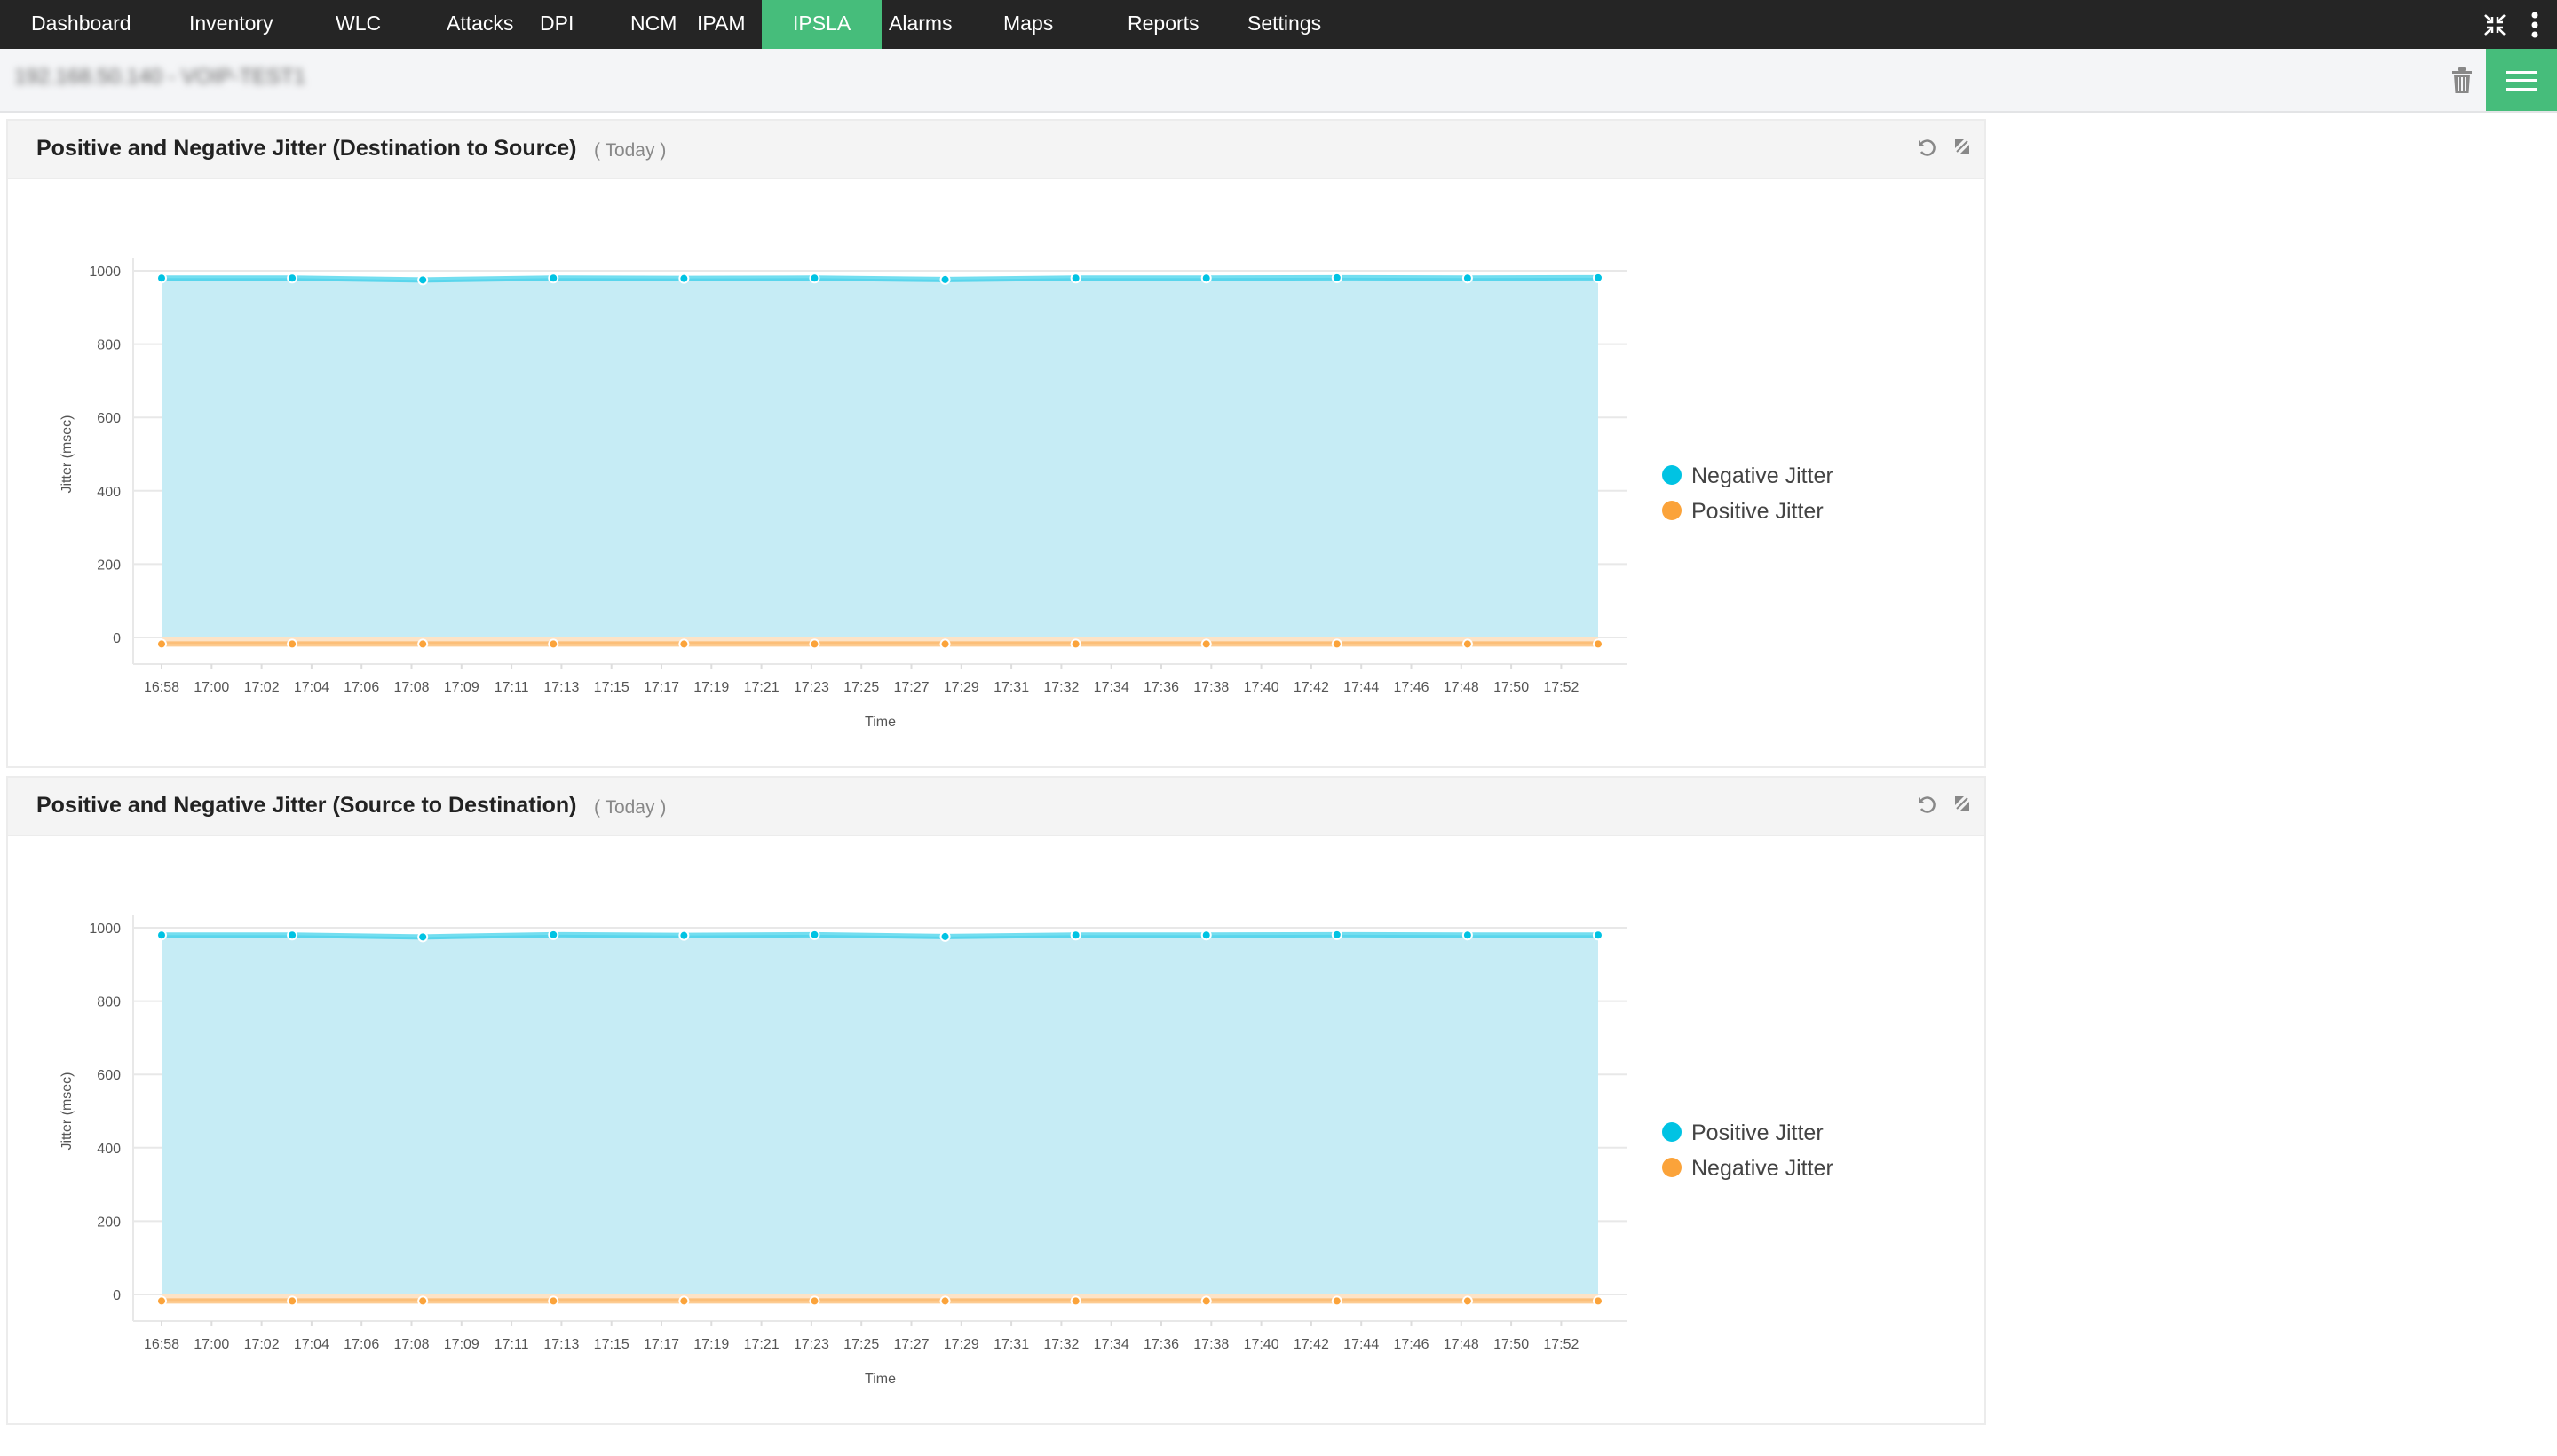  I want to click on nav-item-wlc: WLC, so click(358, 24).